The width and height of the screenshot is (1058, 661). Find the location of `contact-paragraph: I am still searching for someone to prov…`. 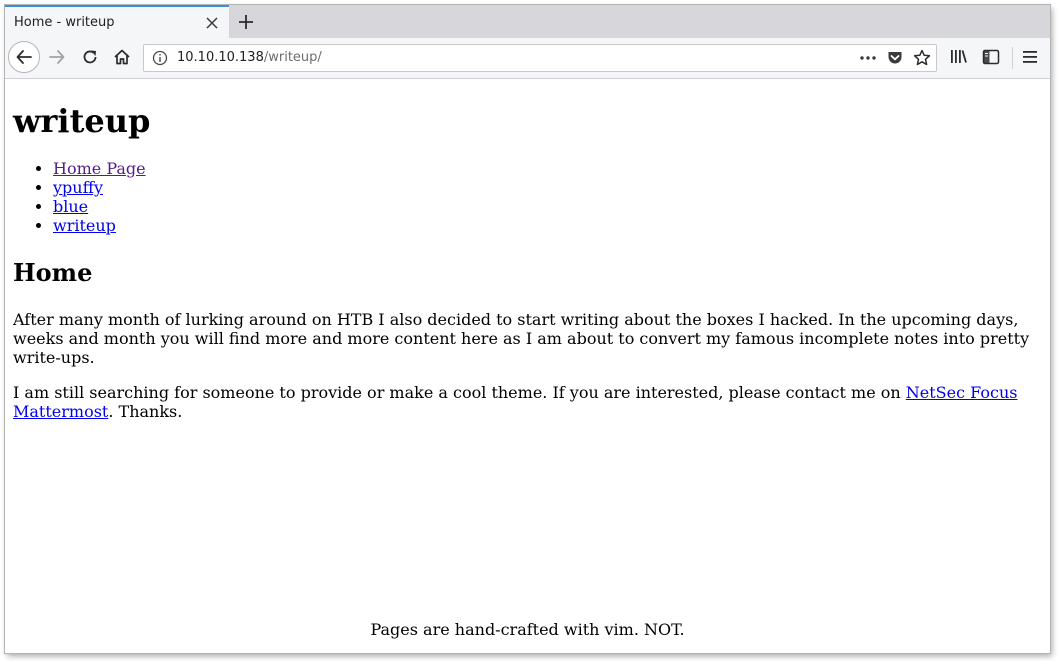

contact-paragraph: I am still searching for someone to prov… is located at coordinates (523, 402).